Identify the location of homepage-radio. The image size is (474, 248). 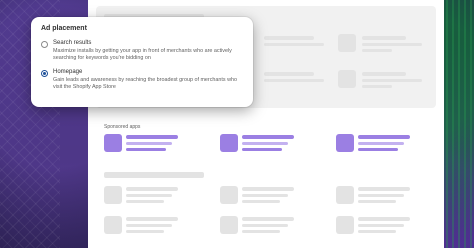
(44, 73).